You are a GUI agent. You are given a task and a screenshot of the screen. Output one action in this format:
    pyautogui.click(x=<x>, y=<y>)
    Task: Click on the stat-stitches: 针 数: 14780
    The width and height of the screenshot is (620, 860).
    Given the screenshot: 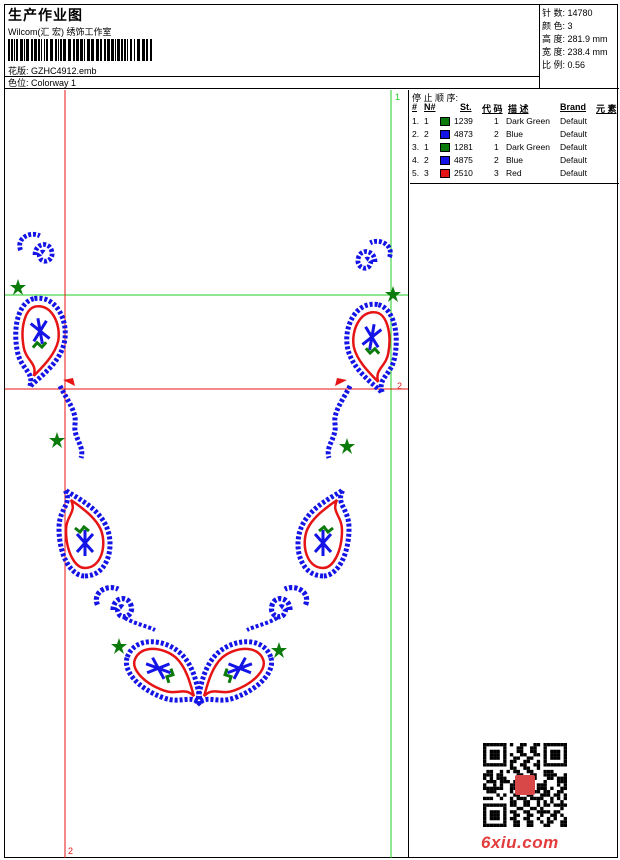 What is the action you would take?
    pyautogui.click(x=567, y=13)
    